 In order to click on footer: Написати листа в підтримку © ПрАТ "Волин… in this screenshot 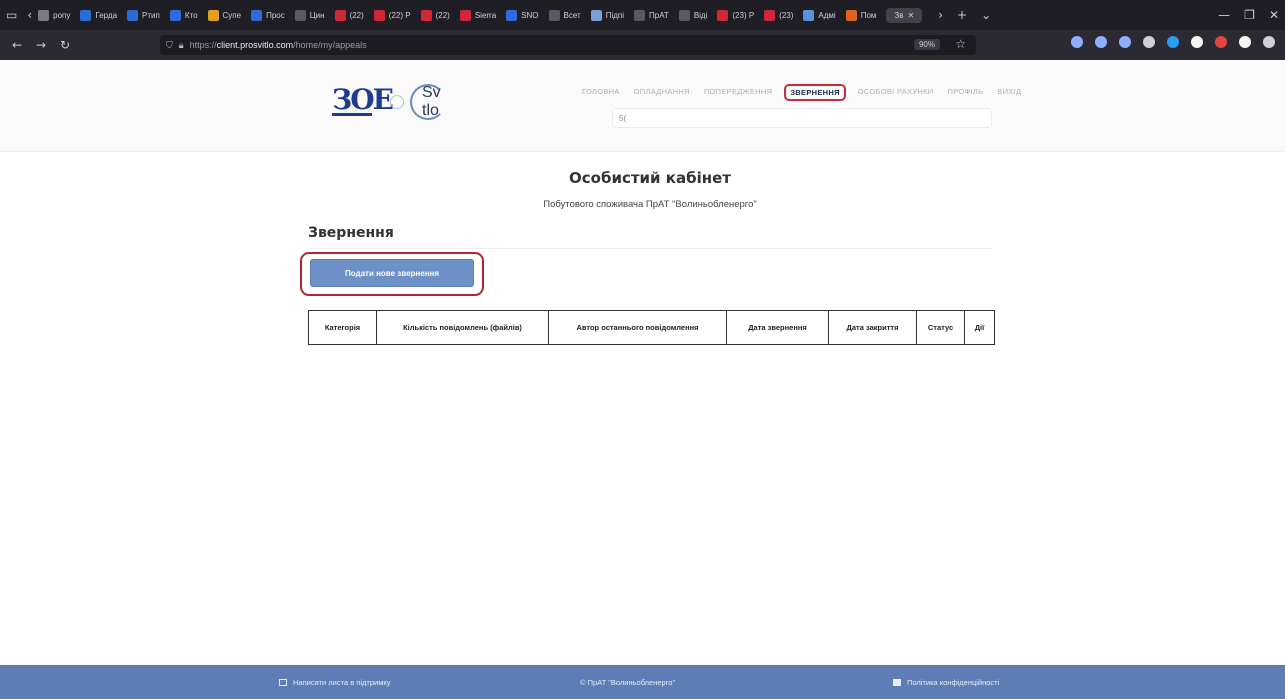, I will do `click(642, 682)`.